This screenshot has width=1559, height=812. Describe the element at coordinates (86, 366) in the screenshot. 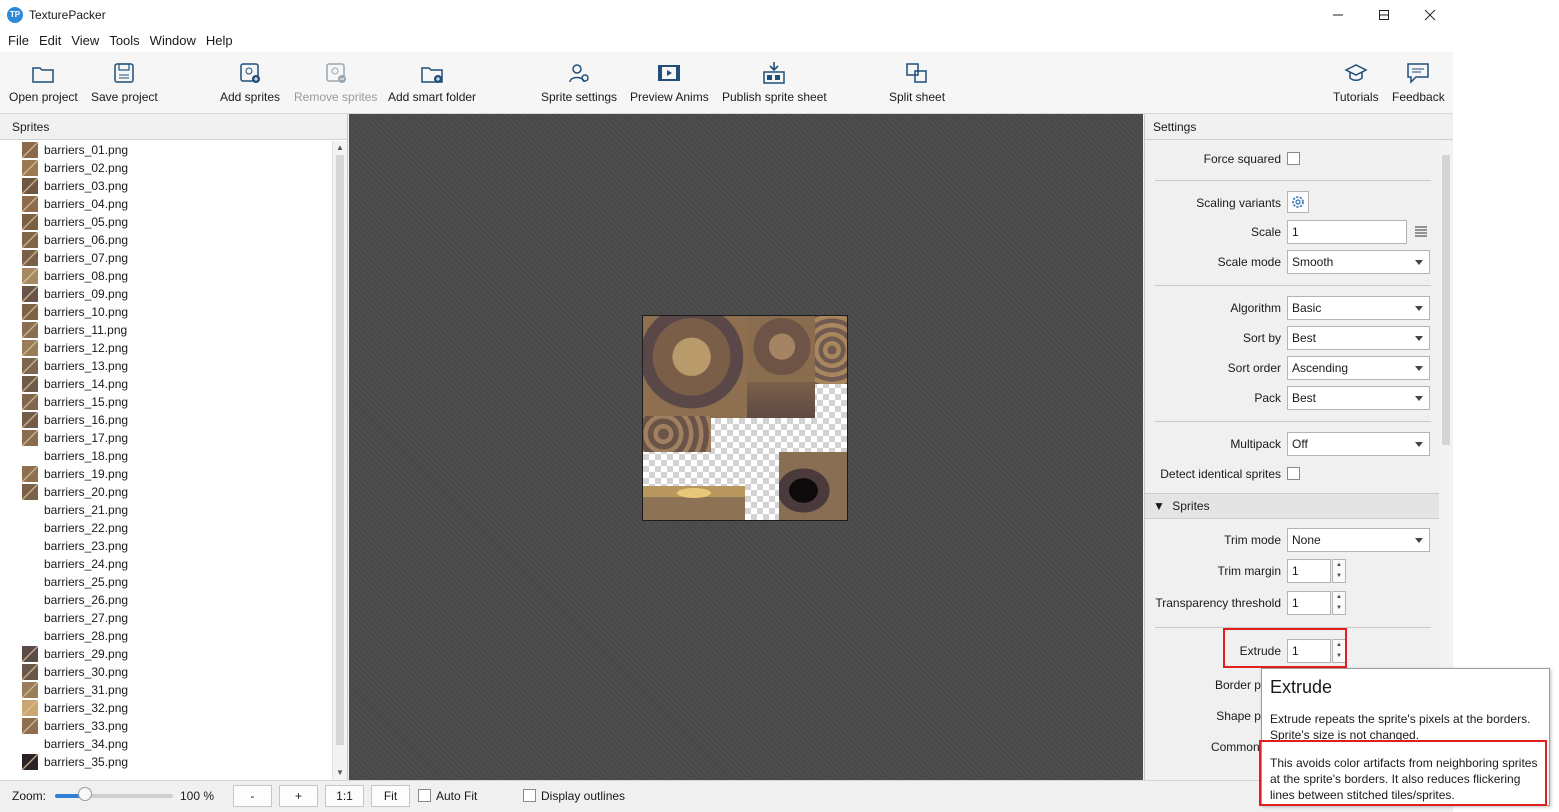

I see `sprite-name: barriers_13.png` at that location.